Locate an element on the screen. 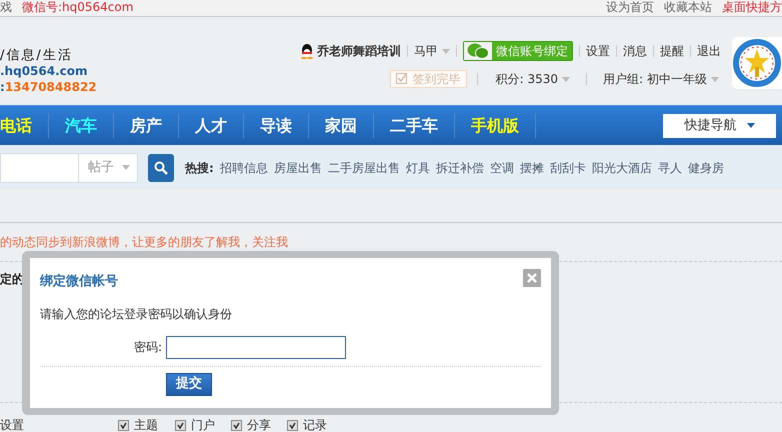 This screenshot has height=432, width=782. option-label: 主题 is located at coordinates (146, 424).